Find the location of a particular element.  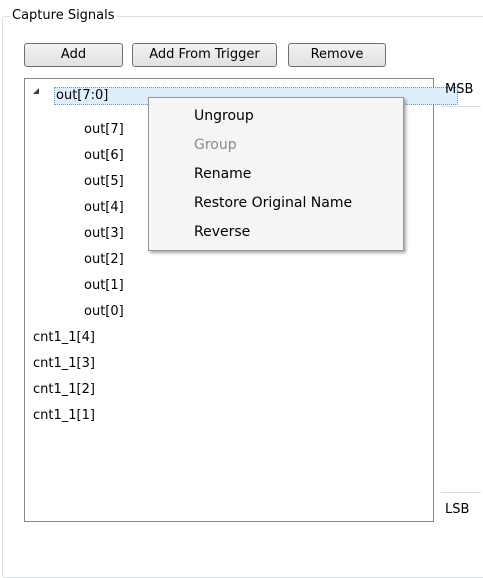

tree-item: cnt1_1[1] is located at coordinates (64, 416).